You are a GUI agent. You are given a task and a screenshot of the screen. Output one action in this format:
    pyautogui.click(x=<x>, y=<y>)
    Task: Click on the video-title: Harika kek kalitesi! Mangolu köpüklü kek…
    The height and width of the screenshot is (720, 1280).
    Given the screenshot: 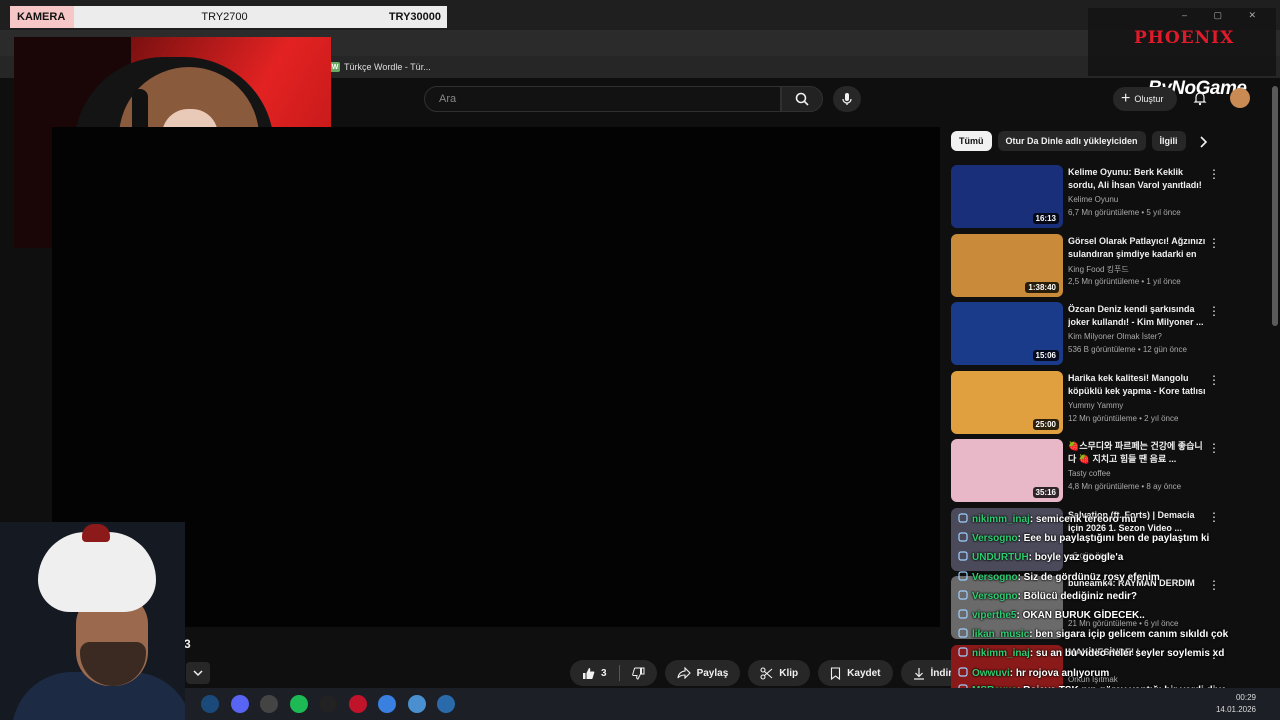 What is the action you would take?
    pyautogui.click(x=1137, y=385)
    